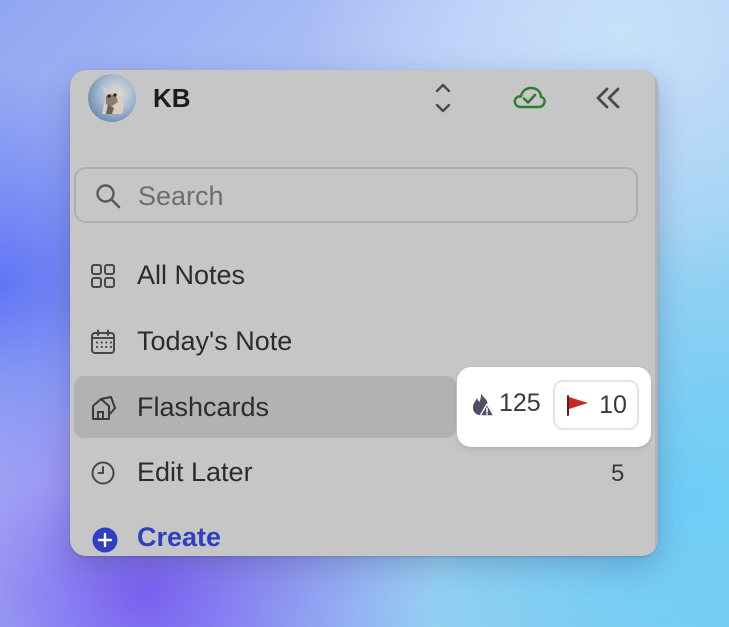 This screenshot has width=729, height=627. I want to click on search-input, so click(378, 196).